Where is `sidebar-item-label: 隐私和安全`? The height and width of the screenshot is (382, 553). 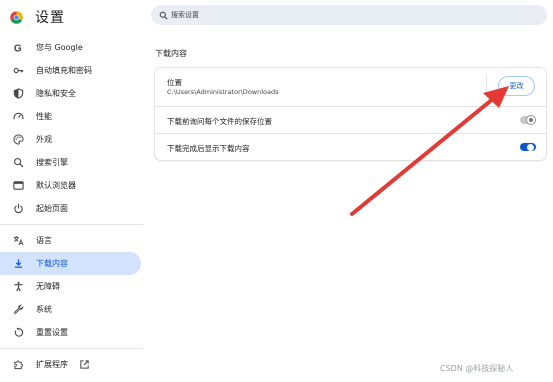
sidebar-item-label: 隐私和安全 is located at coordinates (56, 93).